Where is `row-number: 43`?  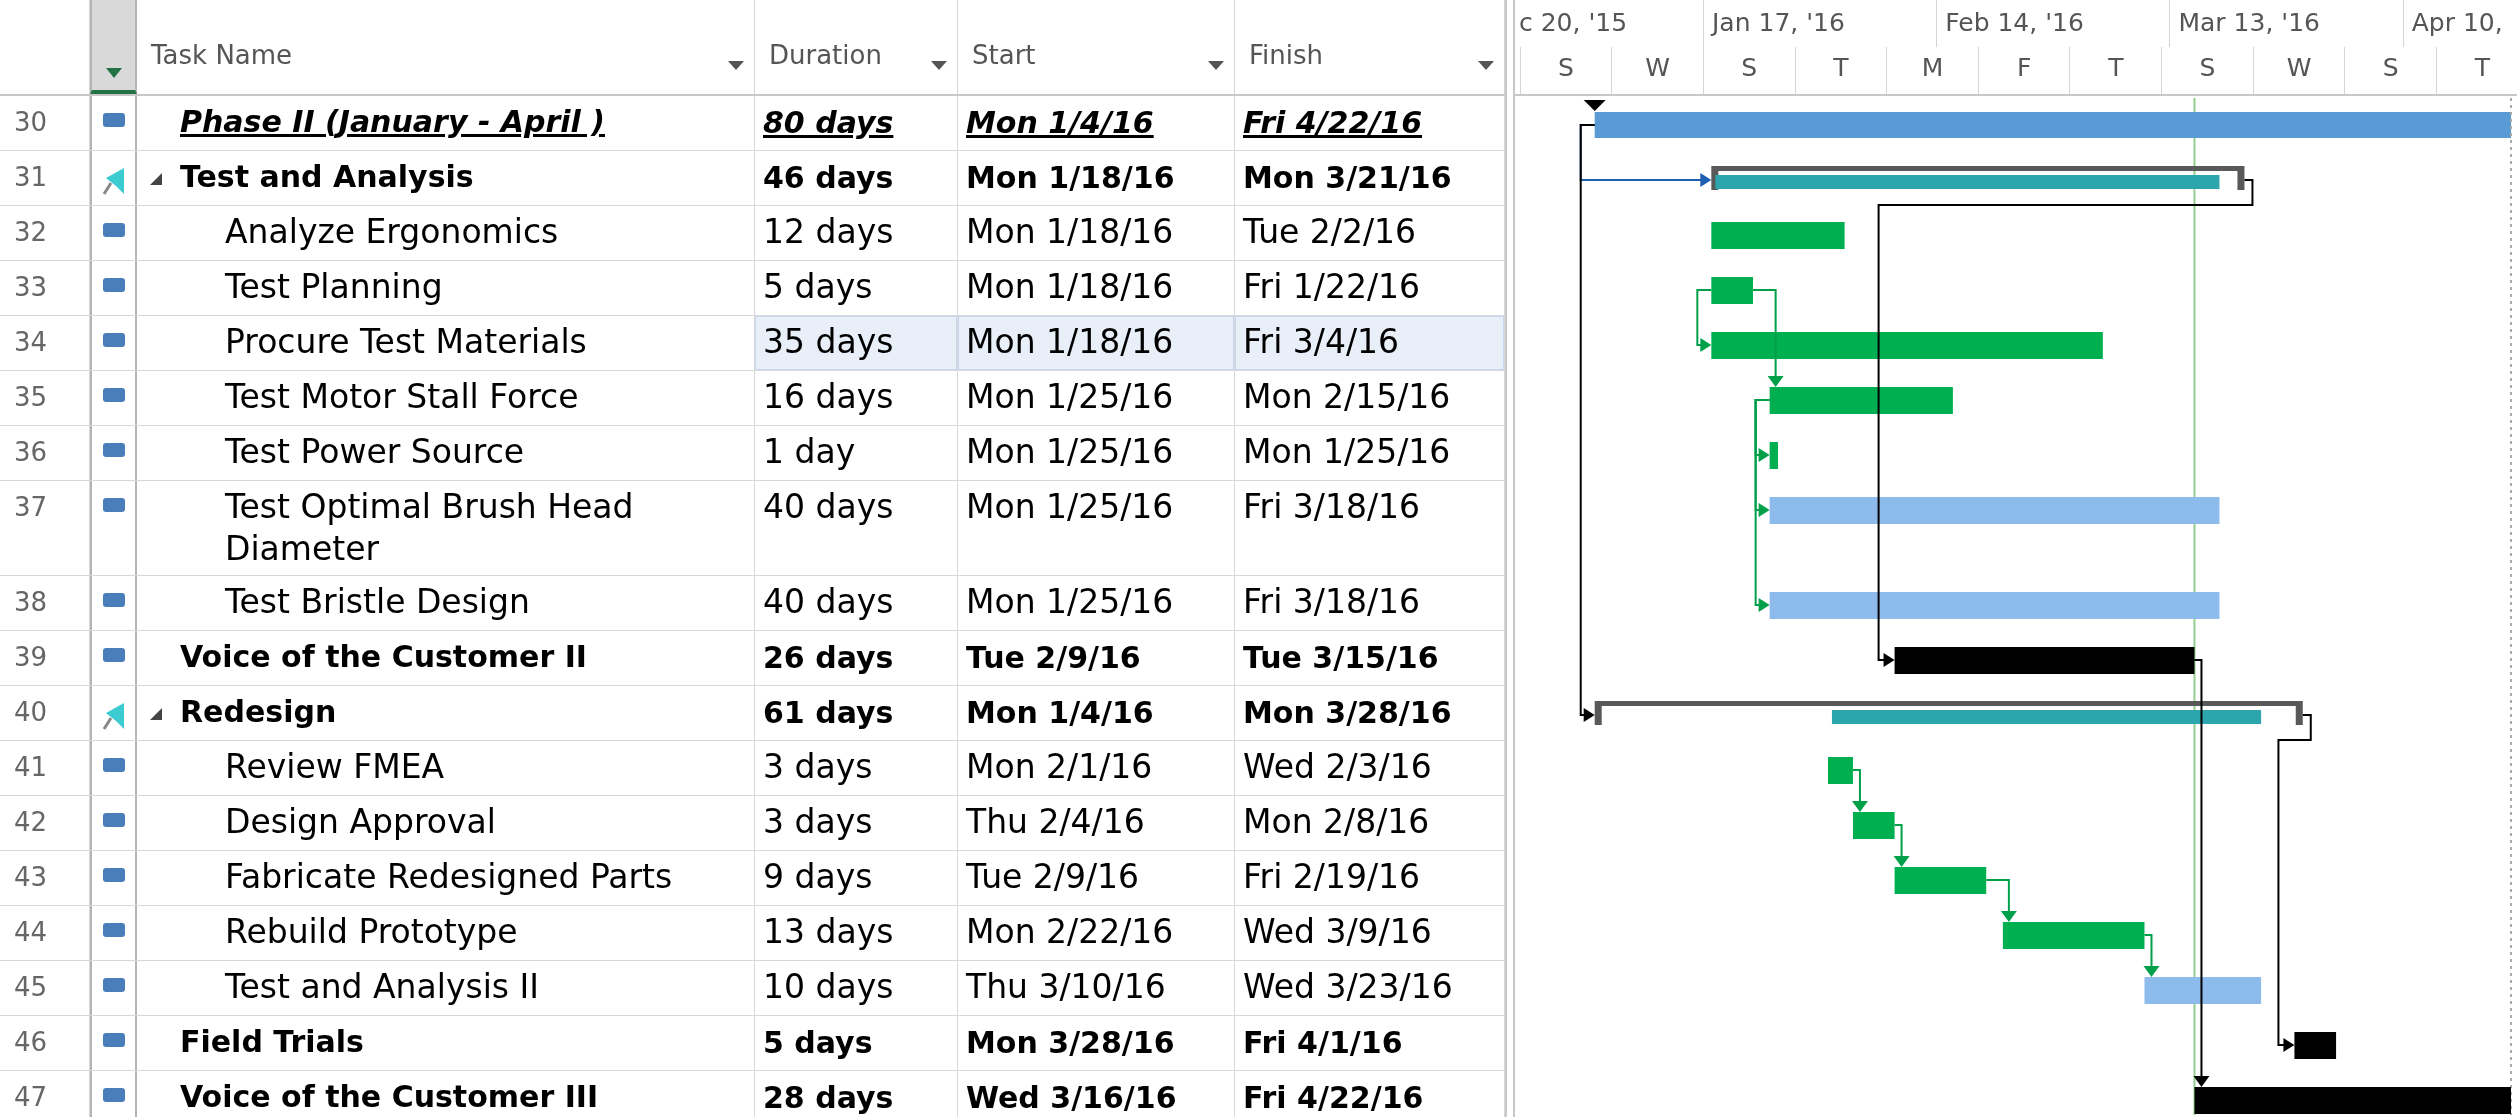
row-number: 43 is located at coordinates (45, 878).